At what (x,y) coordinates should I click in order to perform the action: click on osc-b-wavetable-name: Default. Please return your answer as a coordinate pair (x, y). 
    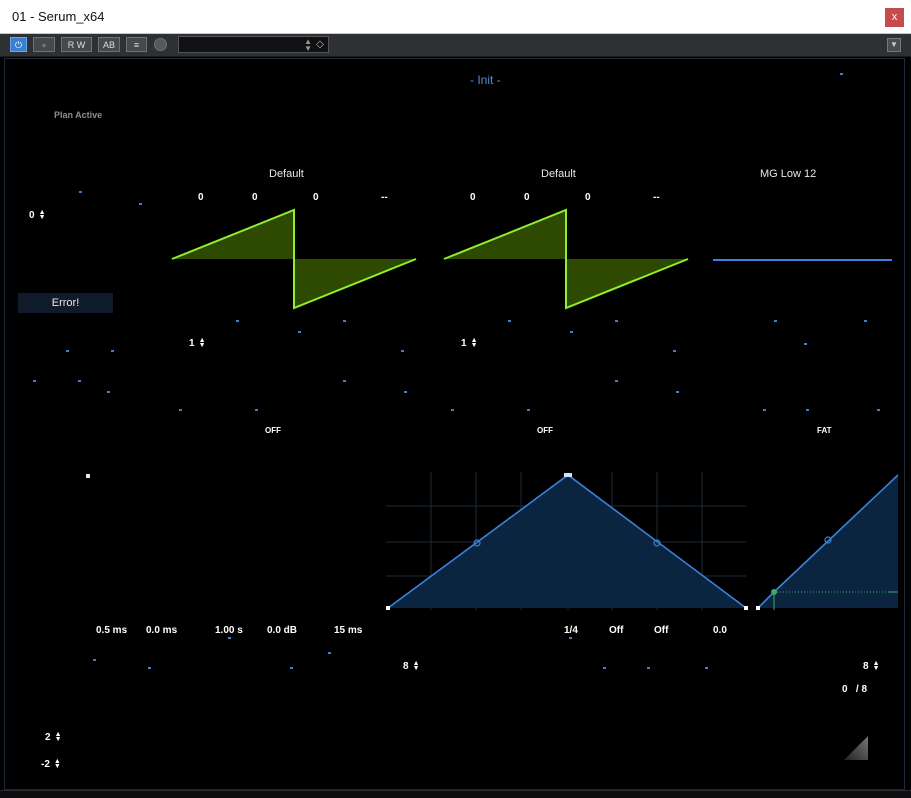
    Looking at the image, I should click on (558, 174).